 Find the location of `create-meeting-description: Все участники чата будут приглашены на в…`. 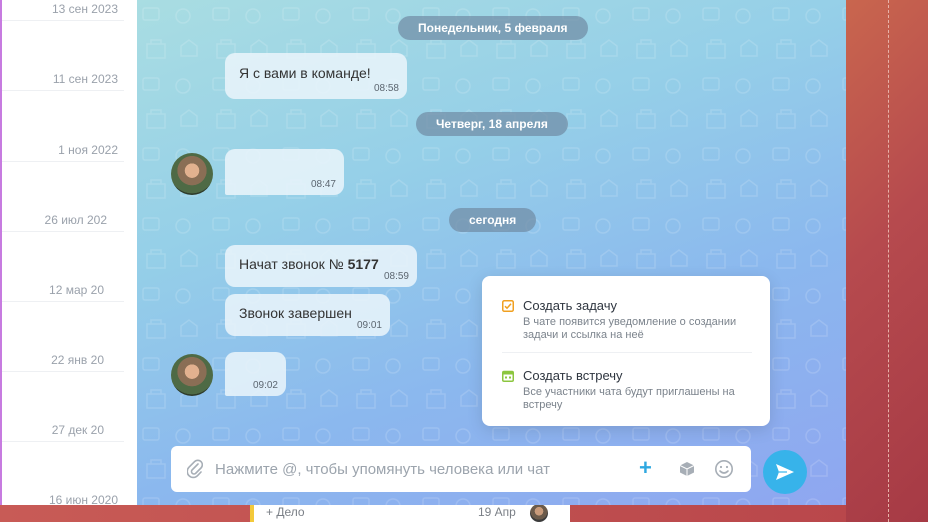

create-meeting-description: Все участники чата будут приглашены на в… is located at coordinates (629, 398).